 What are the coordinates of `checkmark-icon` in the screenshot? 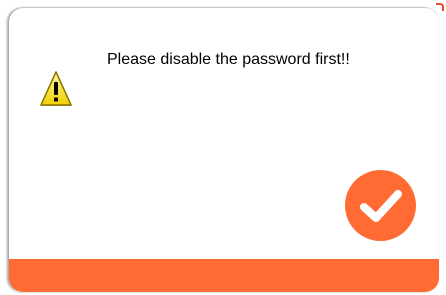 It's located at (381, 206).